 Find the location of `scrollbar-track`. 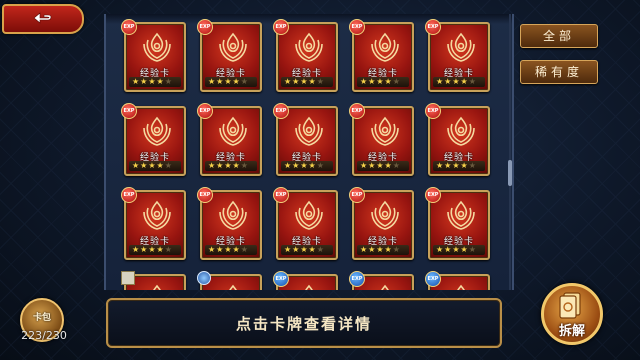

scrollbar-track is located at coordinates (510, 152).